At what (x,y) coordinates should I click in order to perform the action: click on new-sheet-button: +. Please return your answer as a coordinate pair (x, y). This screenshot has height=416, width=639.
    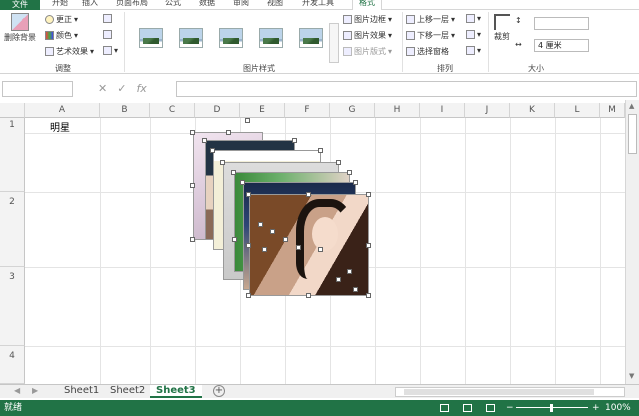
    Looking at the image, I should click on (219, 391).